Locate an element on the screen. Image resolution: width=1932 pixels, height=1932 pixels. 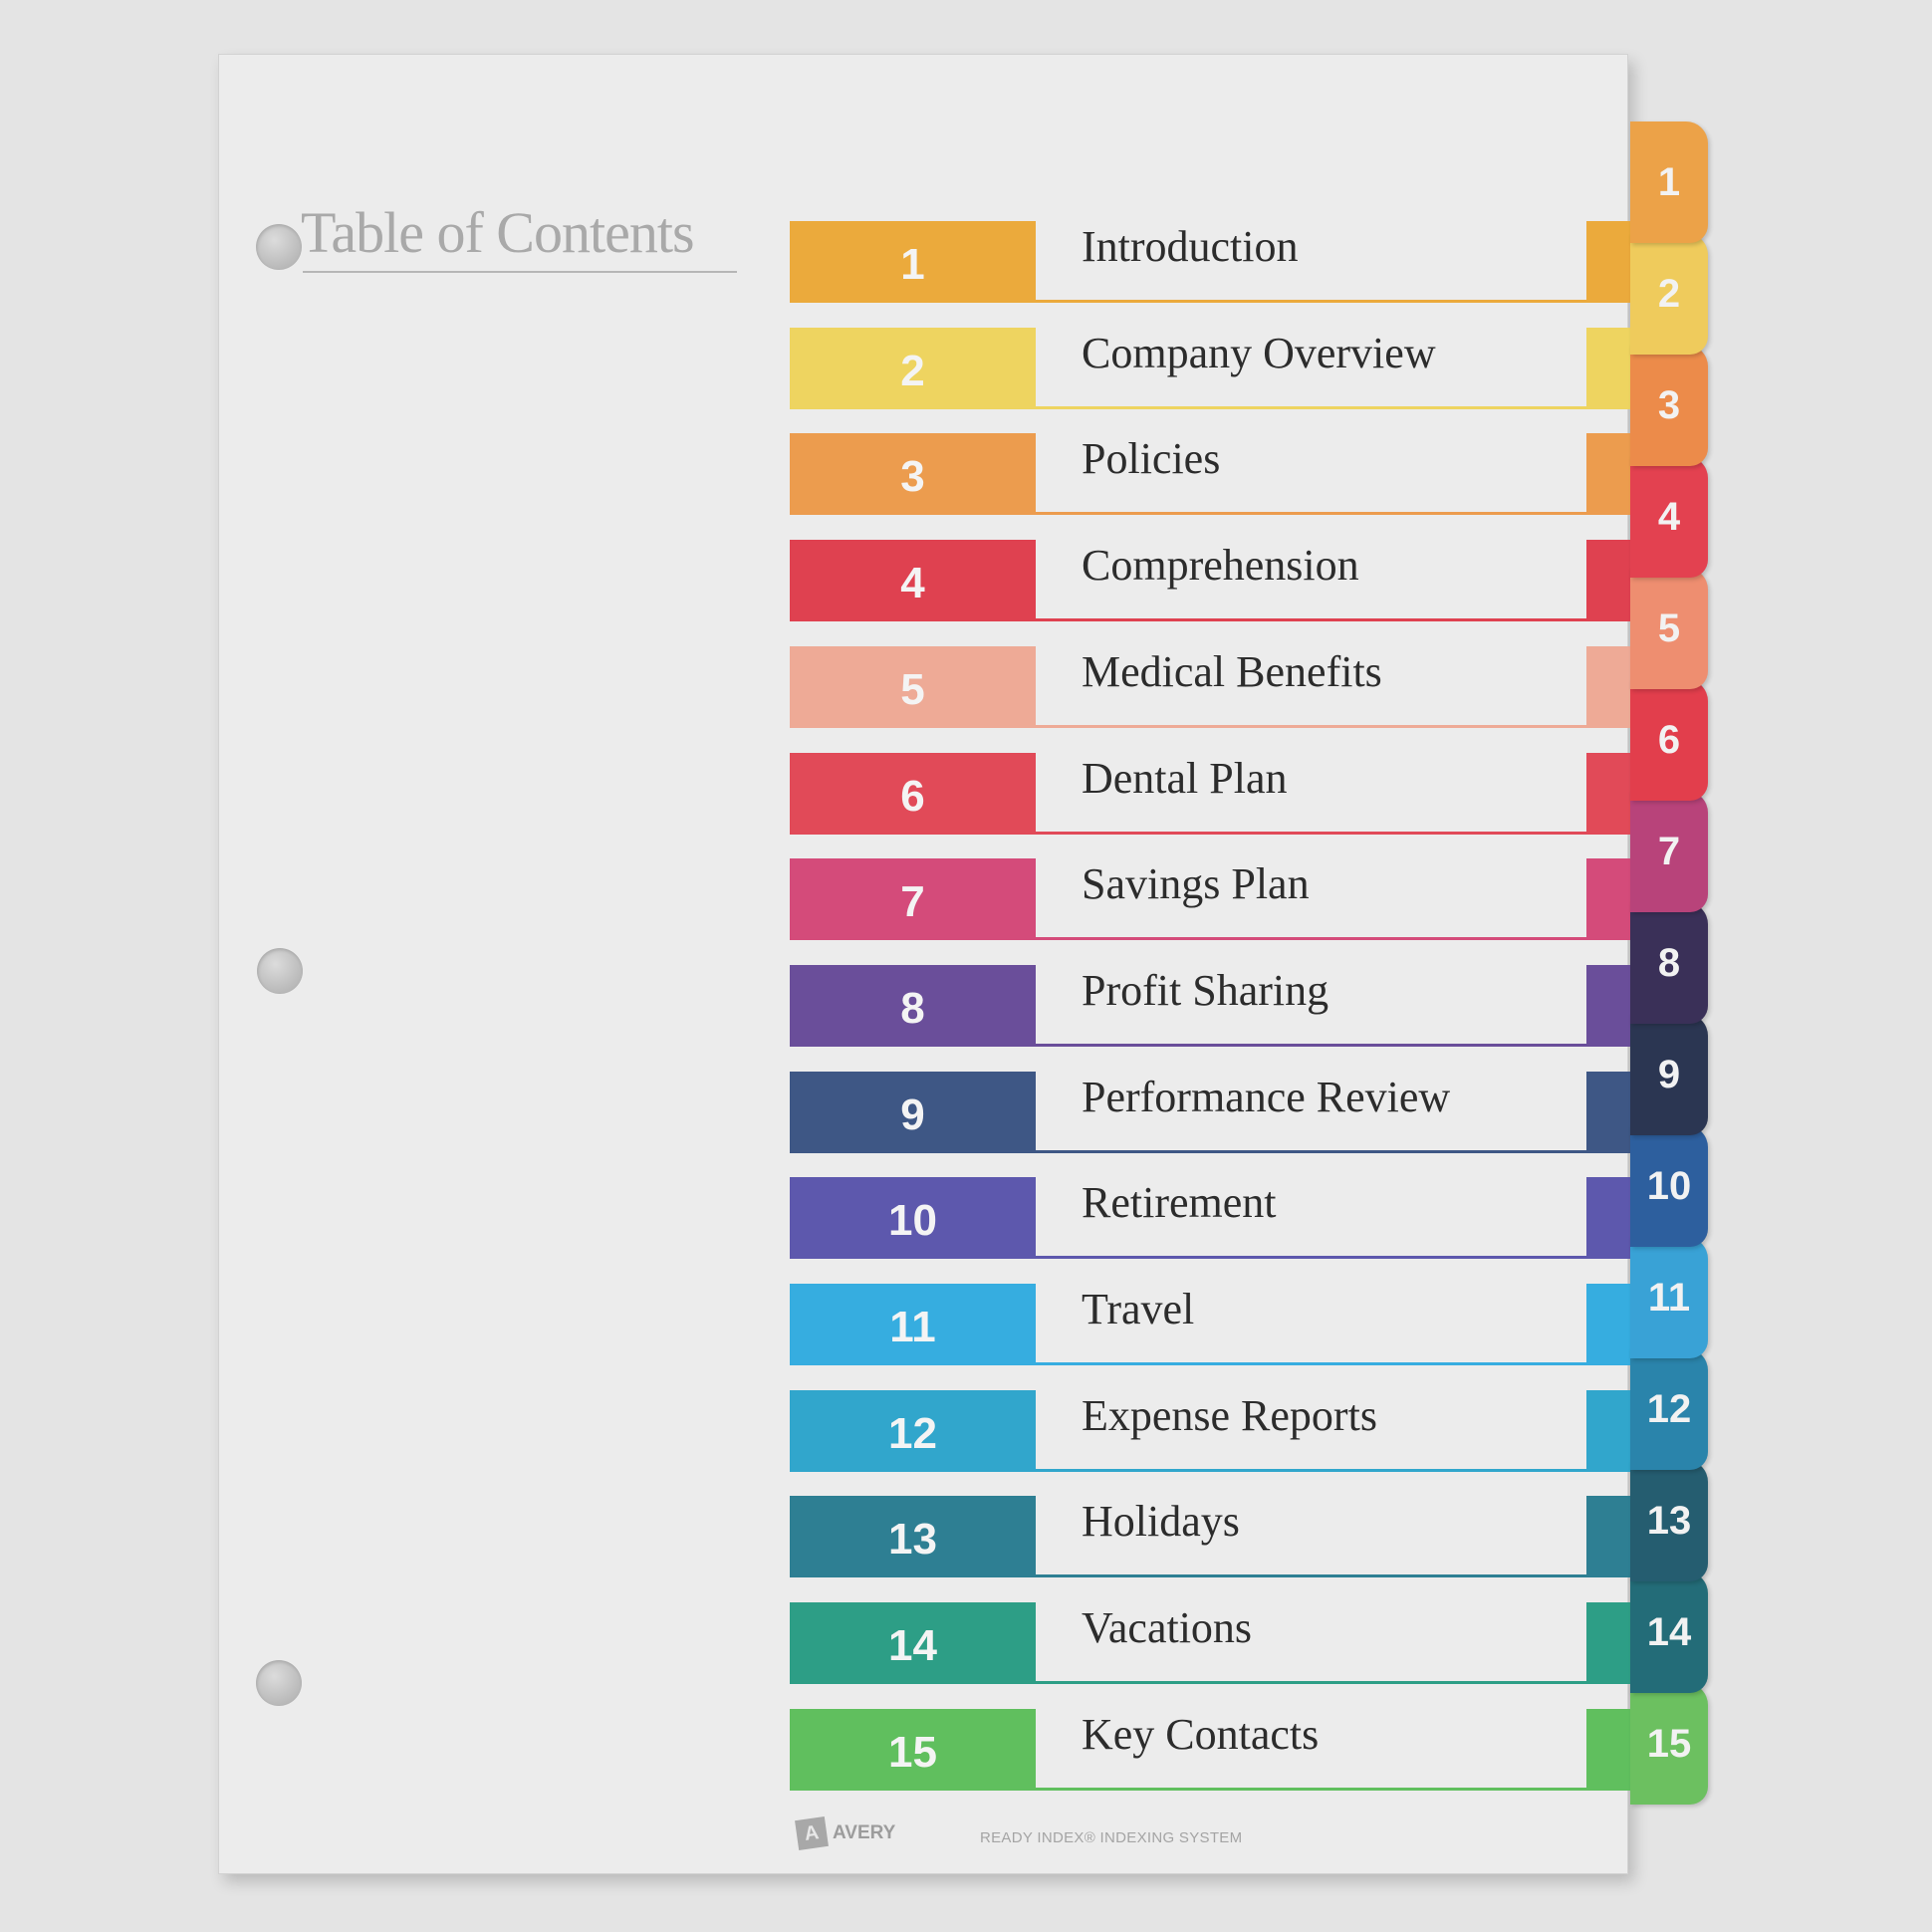
divider-tab: 8 is located at coordinates (1669, 963).